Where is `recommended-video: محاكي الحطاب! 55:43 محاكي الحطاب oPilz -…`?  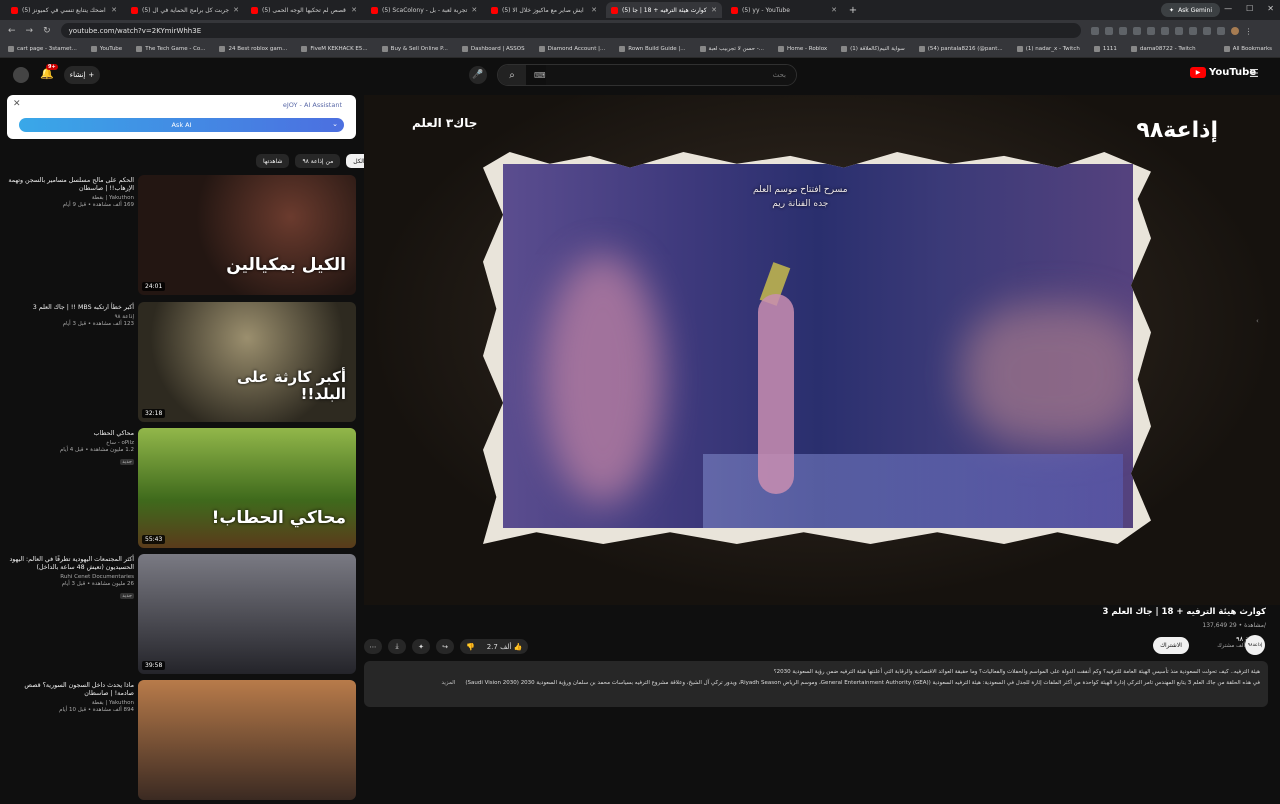 recommended-video: محاكي الحطاب! 55:43 محاكي الحطاب oPilz -… is located at coordinates (180, 490).